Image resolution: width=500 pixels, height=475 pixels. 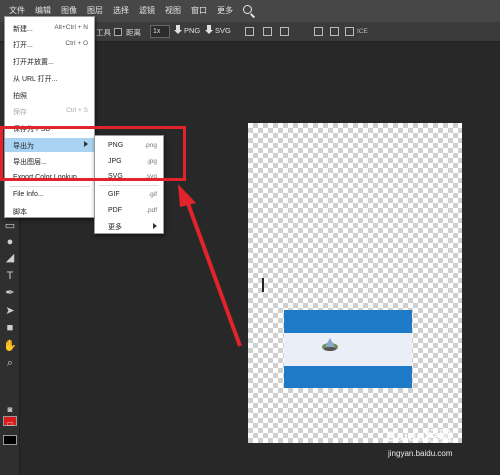 What do you see at coordinates (173, 11) in the screenshot?
I see `menu-view: 视图` at bounding box center [173, 11].